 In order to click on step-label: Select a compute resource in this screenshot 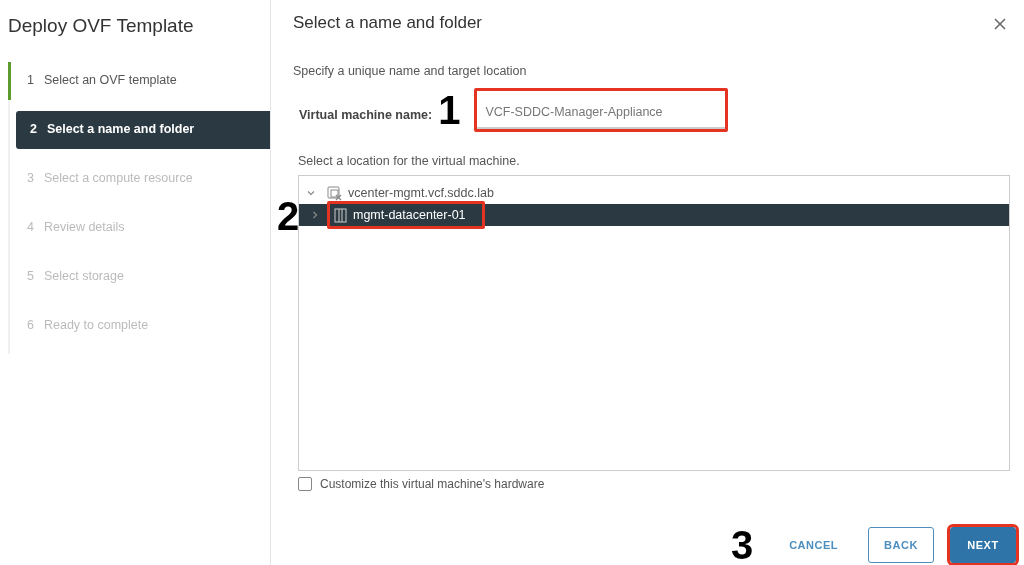, I will do `click(118, 179)`.